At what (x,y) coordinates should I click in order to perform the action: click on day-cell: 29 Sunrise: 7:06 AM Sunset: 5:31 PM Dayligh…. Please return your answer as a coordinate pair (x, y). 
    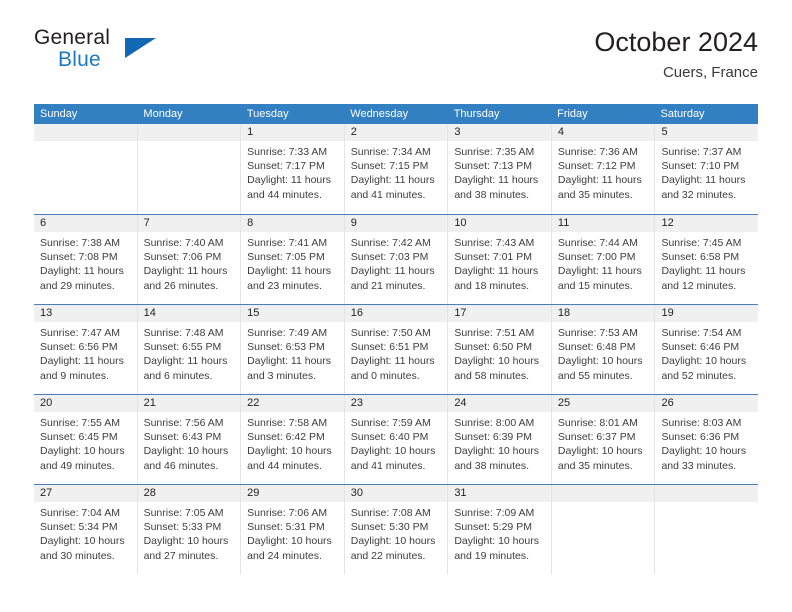
    Looking at the image, I should click on (293, 529).